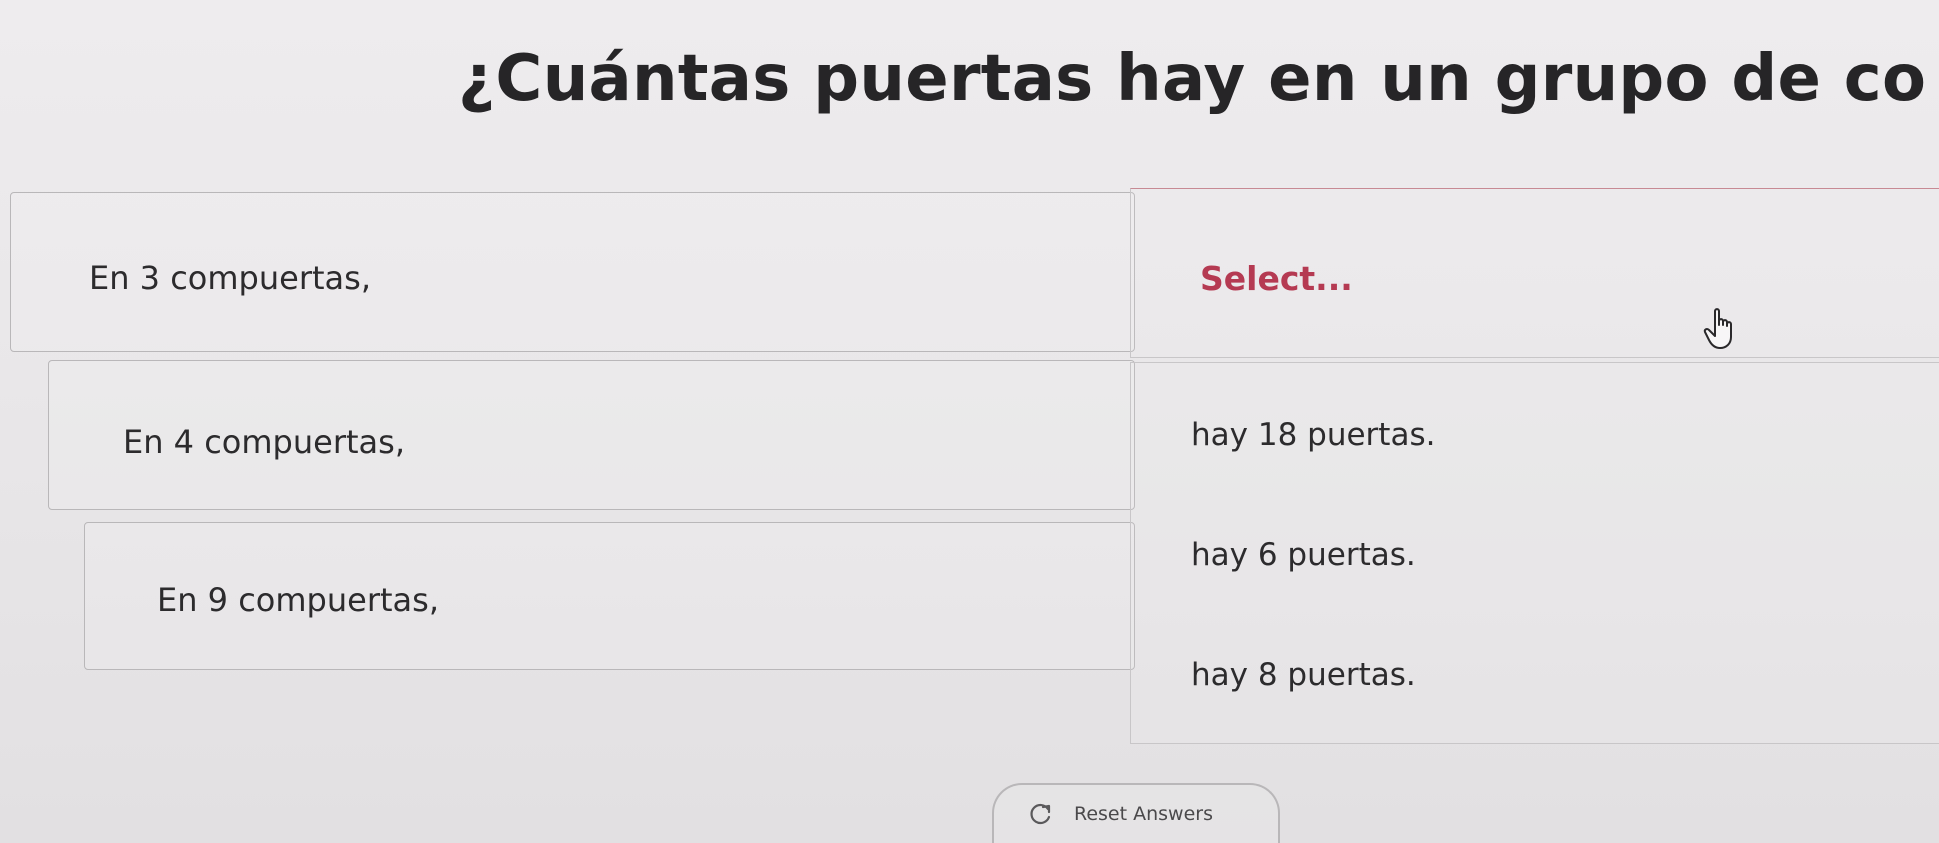 This screenshot has width=1939, height=843. Describe the element at coordinates (572, 272) in the screenshot. I see `match-row-prompt: En 3 compuertas,` at that location.